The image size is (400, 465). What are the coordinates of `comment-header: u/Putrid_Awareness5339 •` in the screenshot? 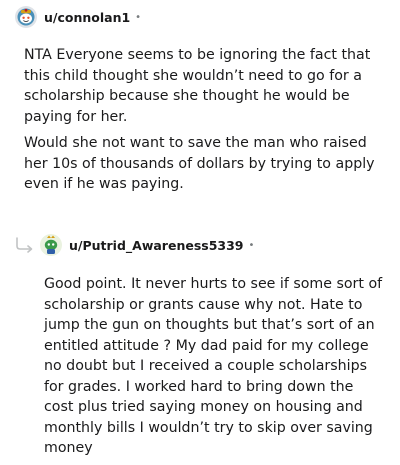 It's located at (200, 245).